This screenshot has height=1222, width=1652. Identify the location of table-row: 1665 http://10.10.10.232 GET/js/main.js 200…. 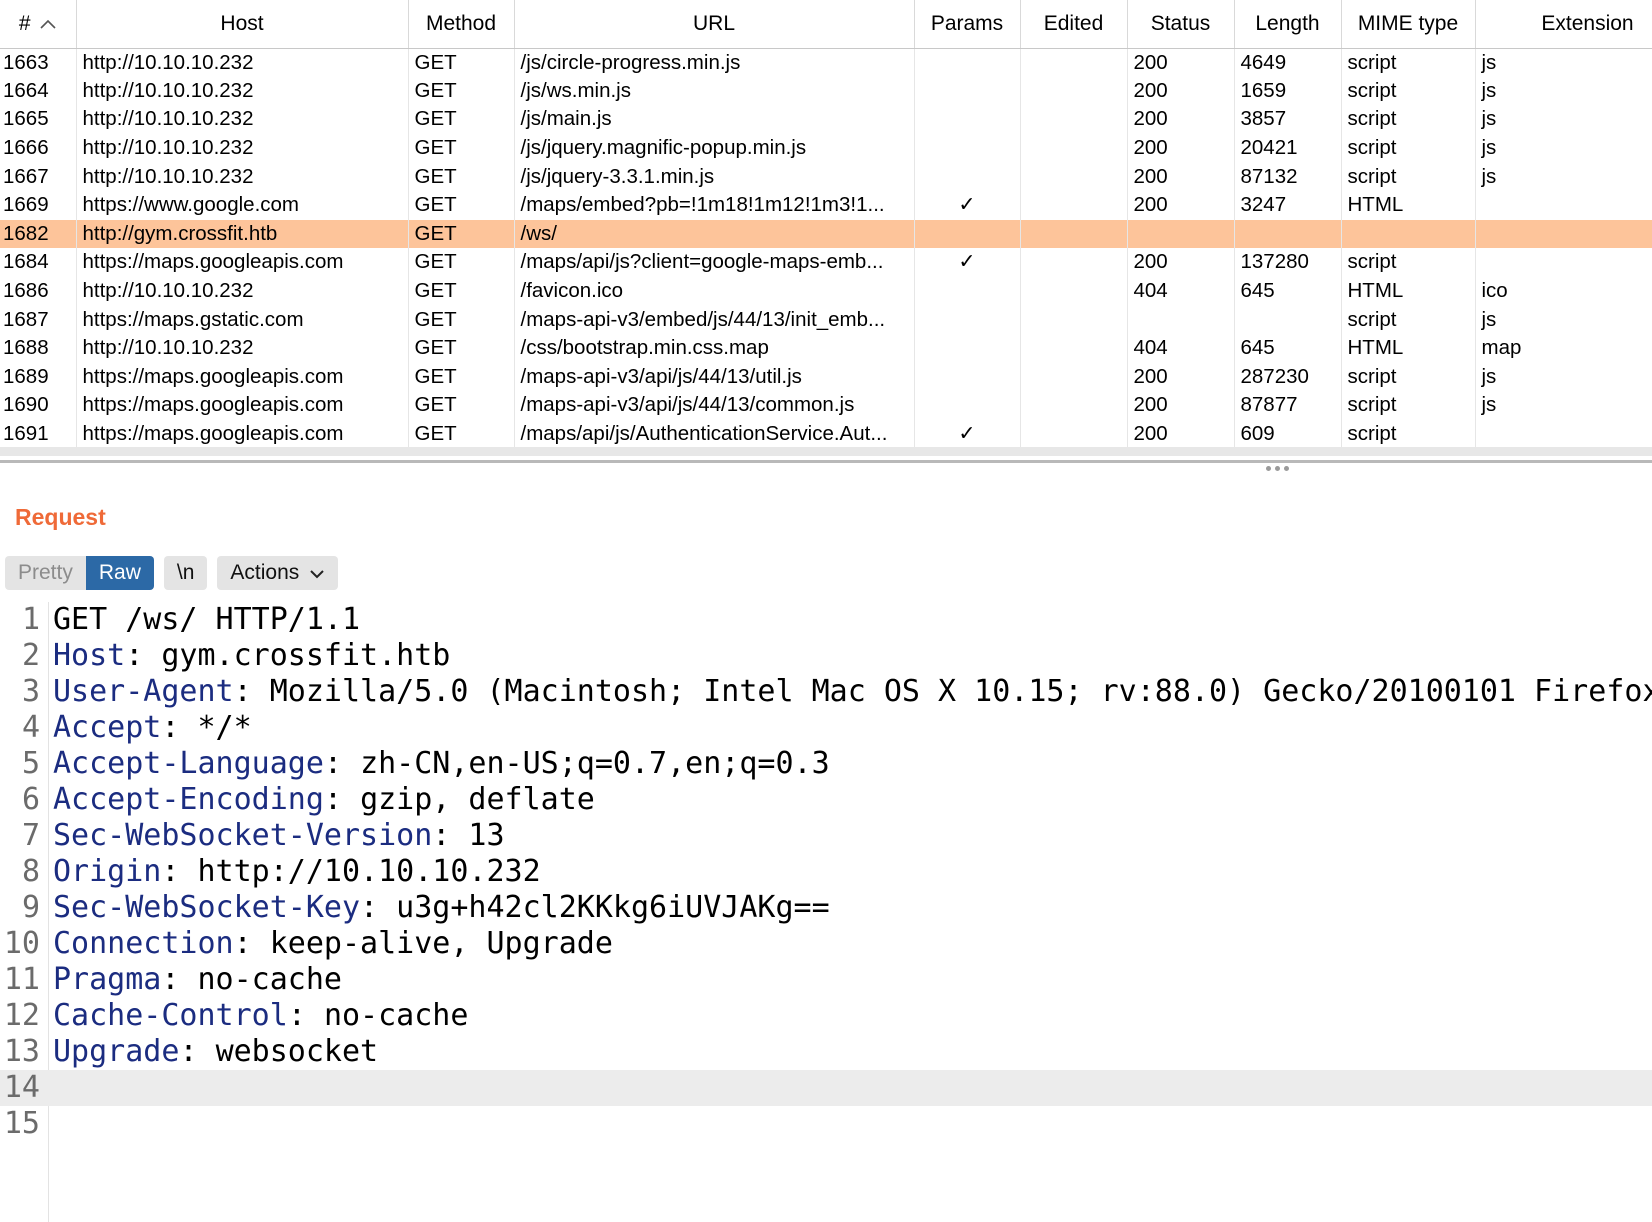
(826, 119).